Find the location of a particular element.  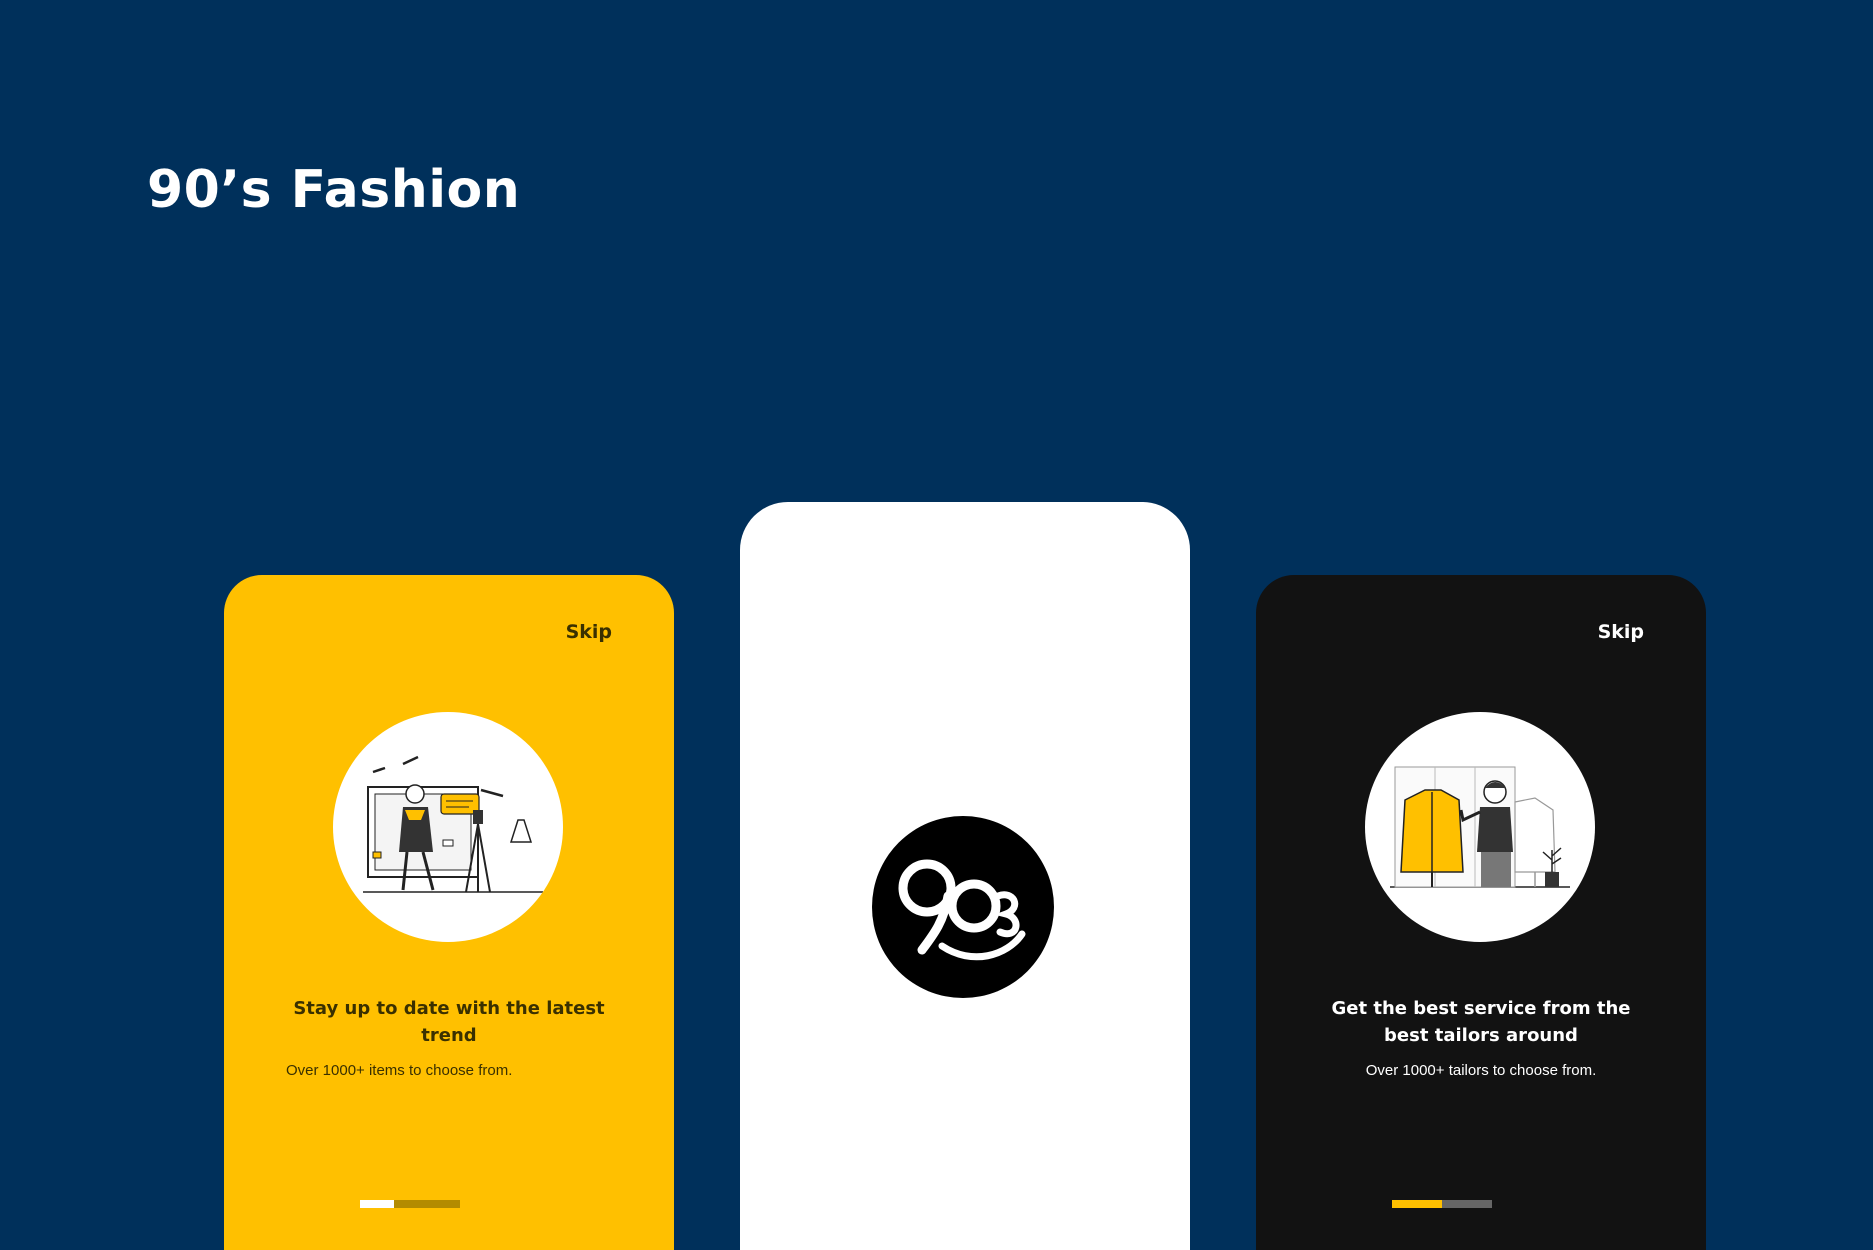

fashion-blogger-illustration is located at coordinates (448, 827).